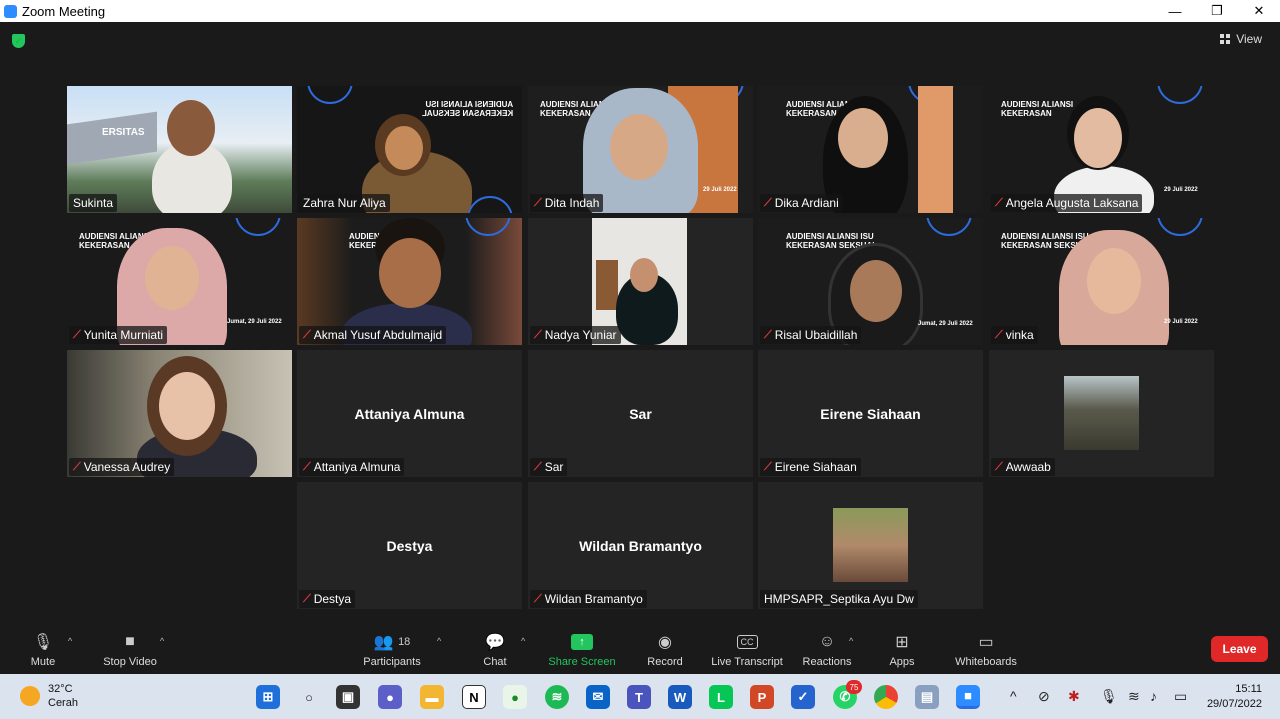 The height and width of the screenshot is (719, 1280). Describe the element at coordinates (1175, 11) in the screenshot. I see `minimize-button: —` at that location.